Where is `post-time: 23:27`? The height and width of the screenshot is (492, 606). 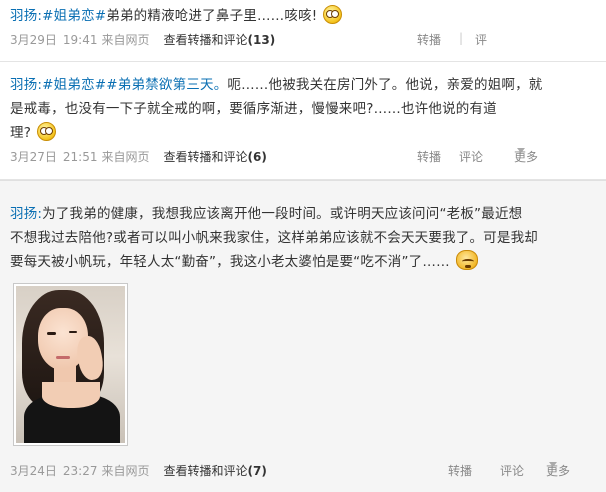
post-time: 23:27 is located at coordinates (80, 471).